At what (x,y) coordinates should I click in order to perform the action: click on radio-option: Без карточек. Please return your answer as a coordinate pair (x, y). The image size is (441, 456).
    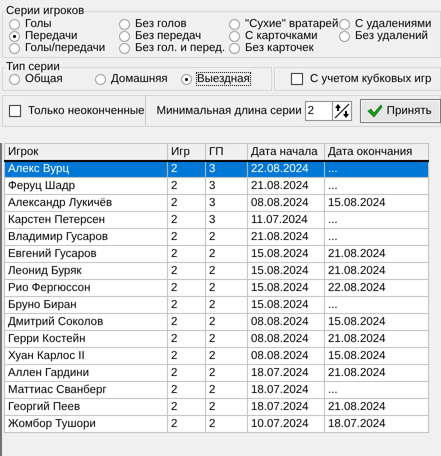
    Looking at the image, I should click on (284, 48).